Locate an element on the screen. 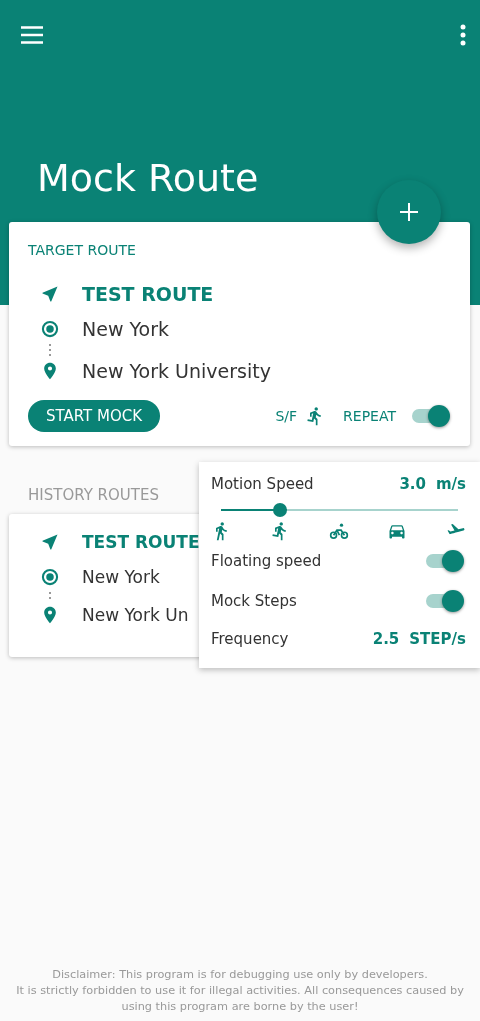 This screenshot has height=1021, width=480. destination-location: New York University is located at coordinates (176, 371).